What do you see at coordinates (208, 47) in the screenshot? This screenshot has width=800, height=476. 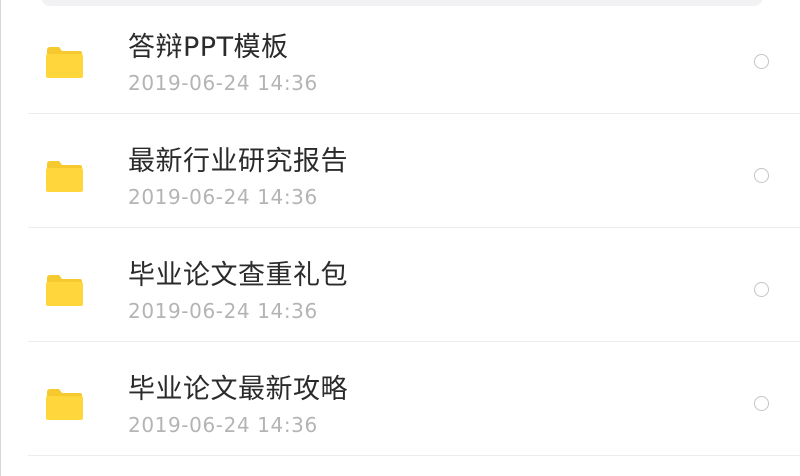 I see `file-name: 答辩PPT模板` at bounding box center [208, 47].